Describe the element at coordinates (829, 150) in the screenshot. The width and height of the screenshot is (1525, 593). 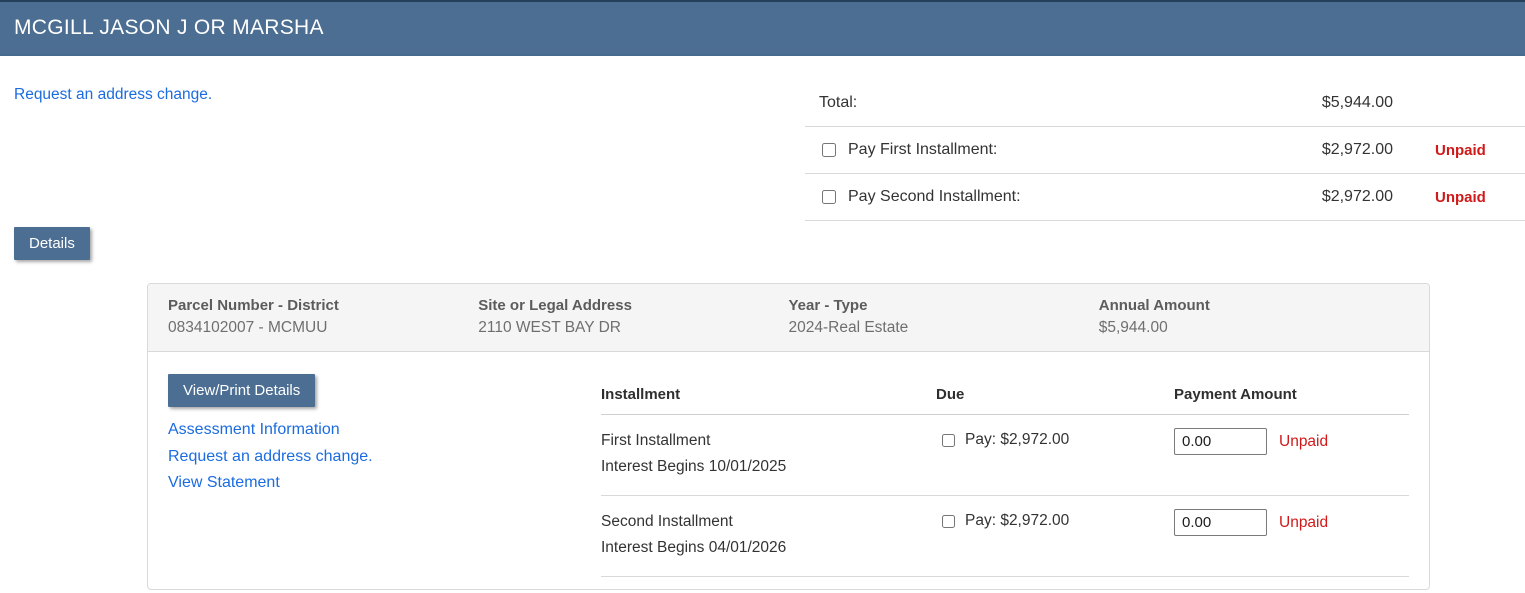
I see `pay-first-installment-checkbox` at that location.